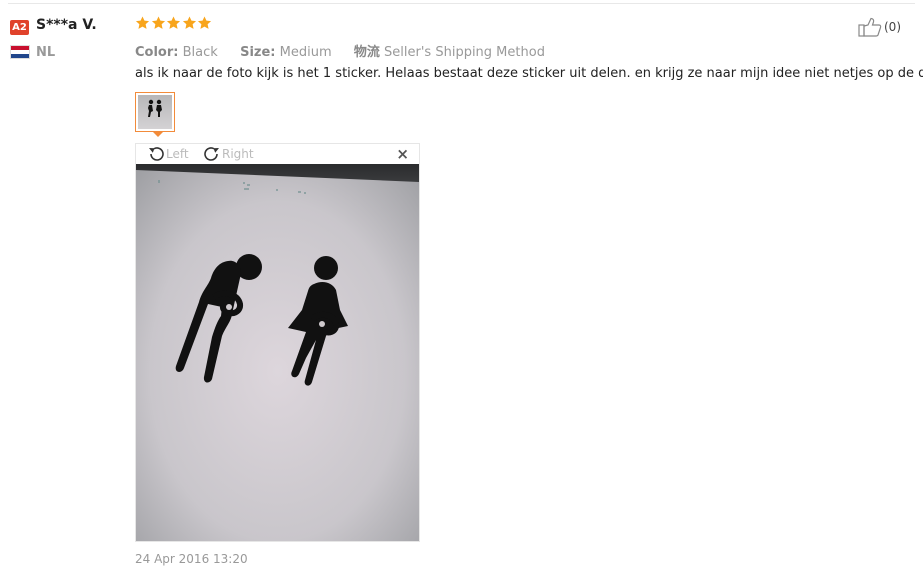  Describe the element at coordinates (366, 52) in the screenshot. I see `shipping-label: 物流` at that location.